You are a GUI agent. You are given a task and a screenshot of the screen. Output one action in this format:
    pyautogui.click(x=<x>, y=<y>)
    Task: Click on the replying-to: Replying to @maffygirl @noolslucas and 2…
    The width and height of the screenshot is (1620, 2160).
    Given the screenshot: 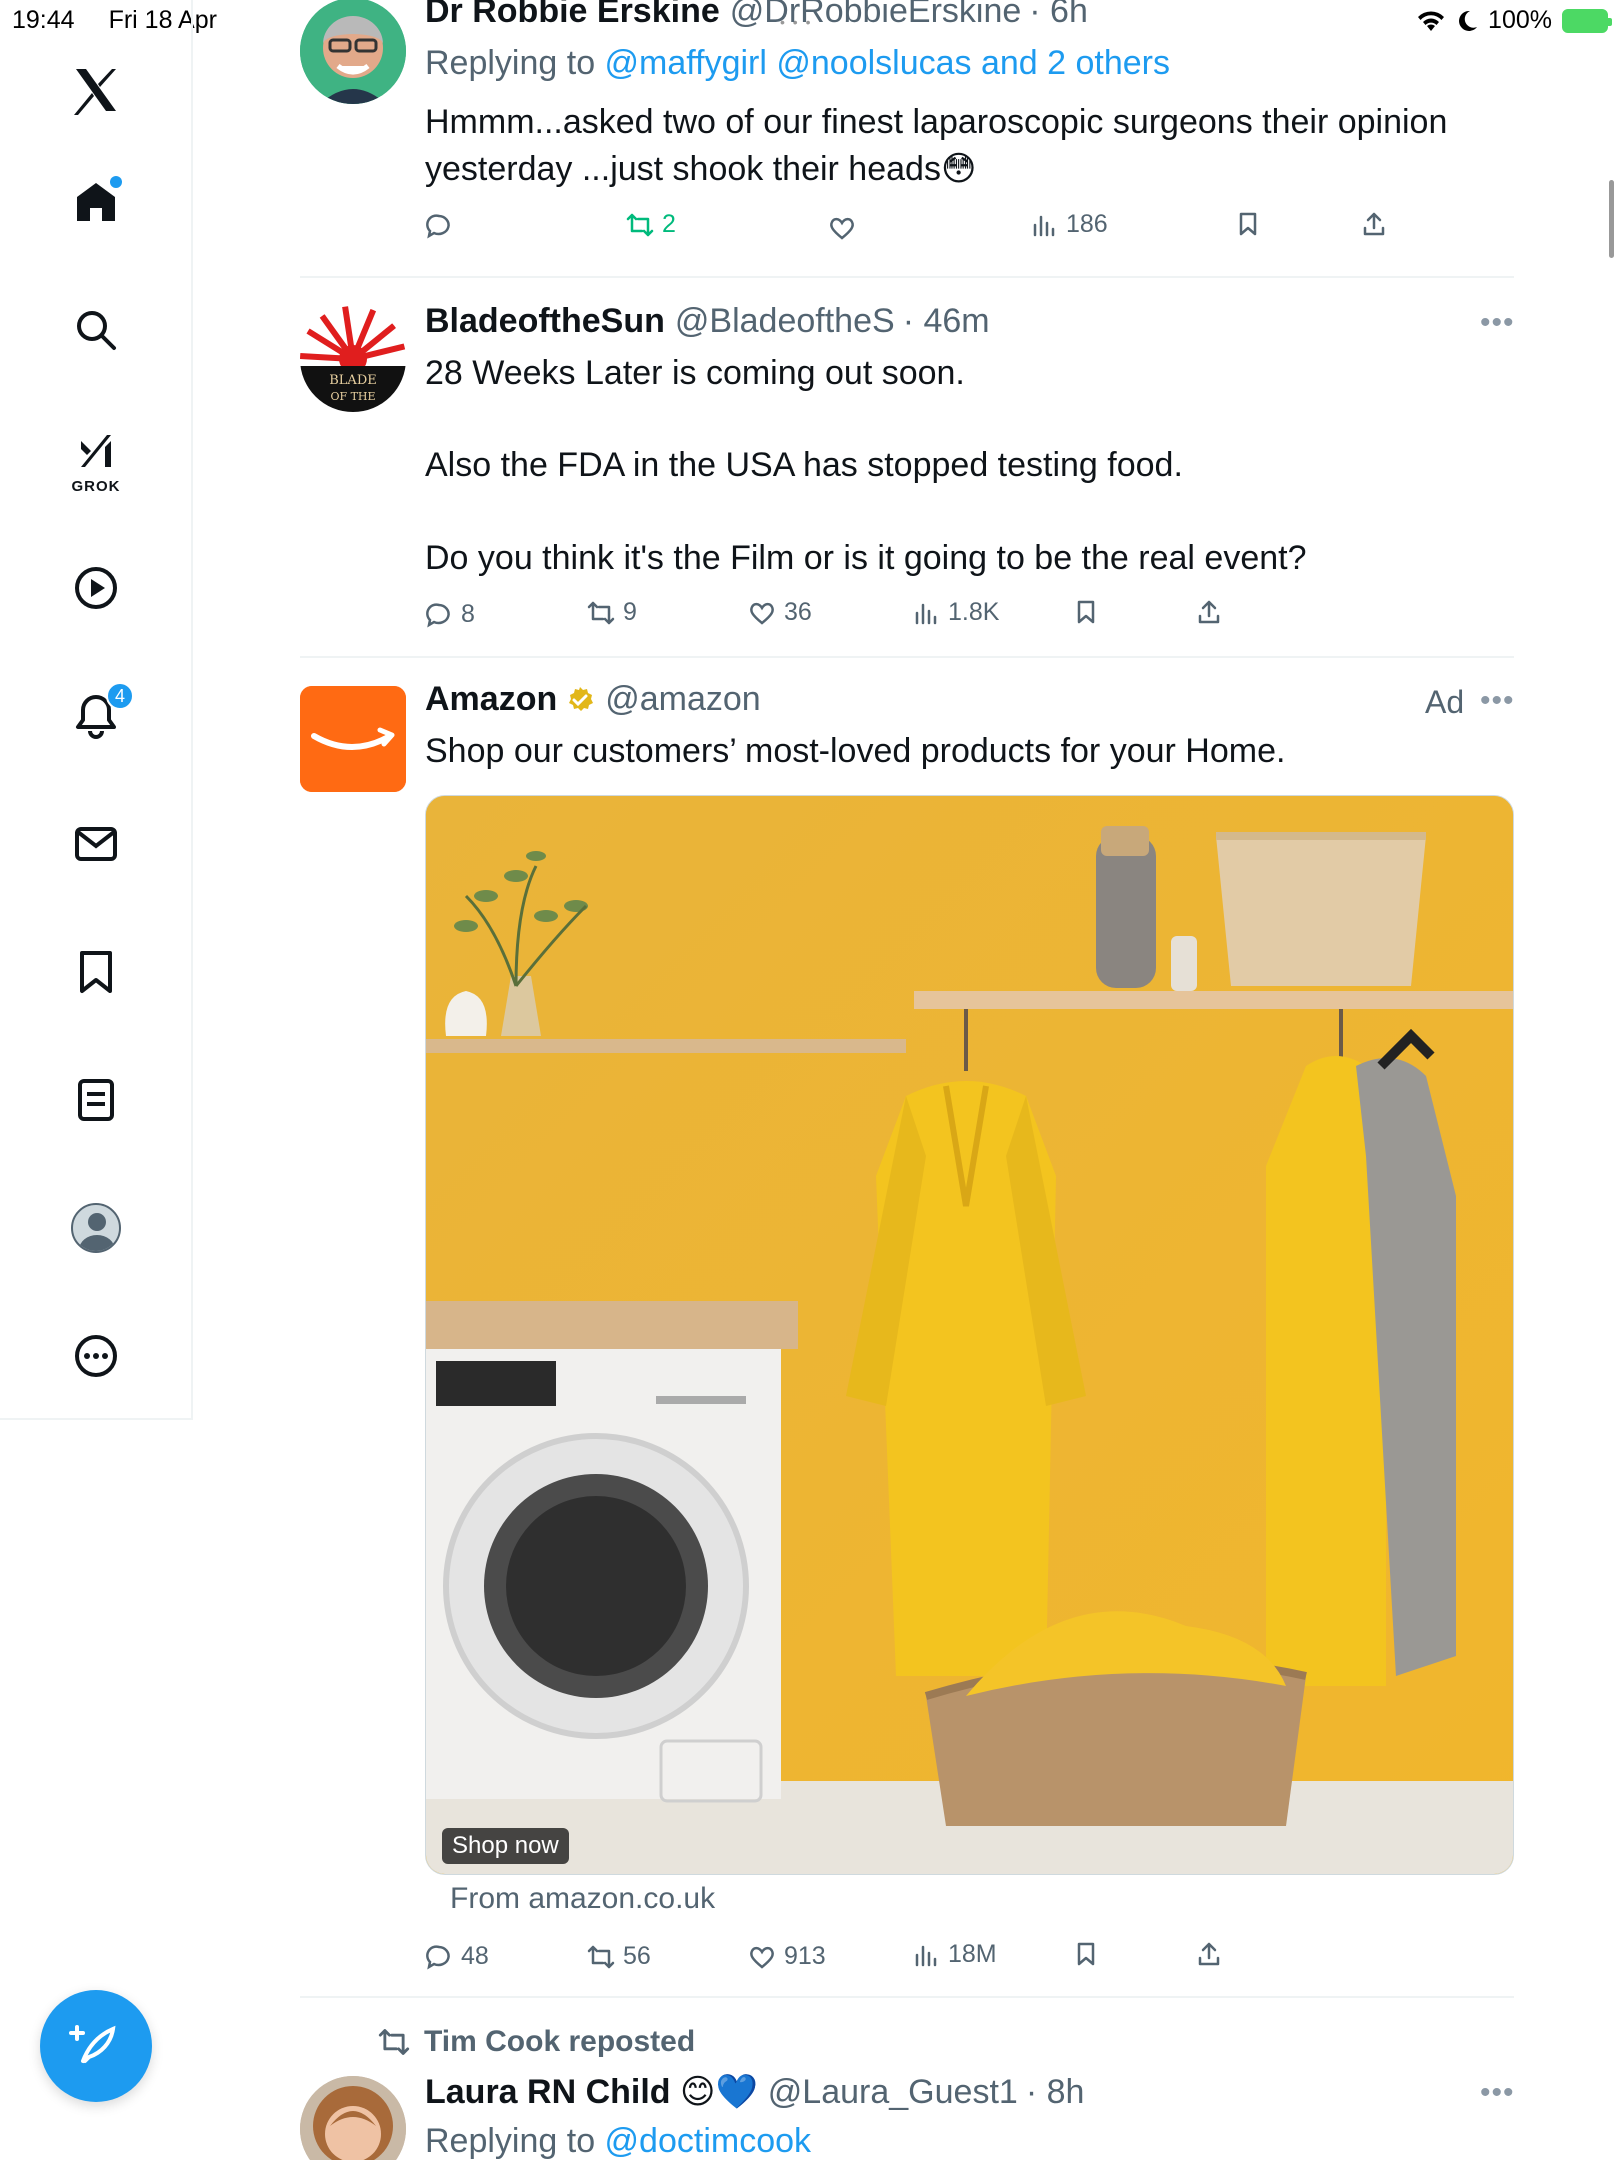 What is the action you would take?
    pyautogui.click(x=797, y=63)
    